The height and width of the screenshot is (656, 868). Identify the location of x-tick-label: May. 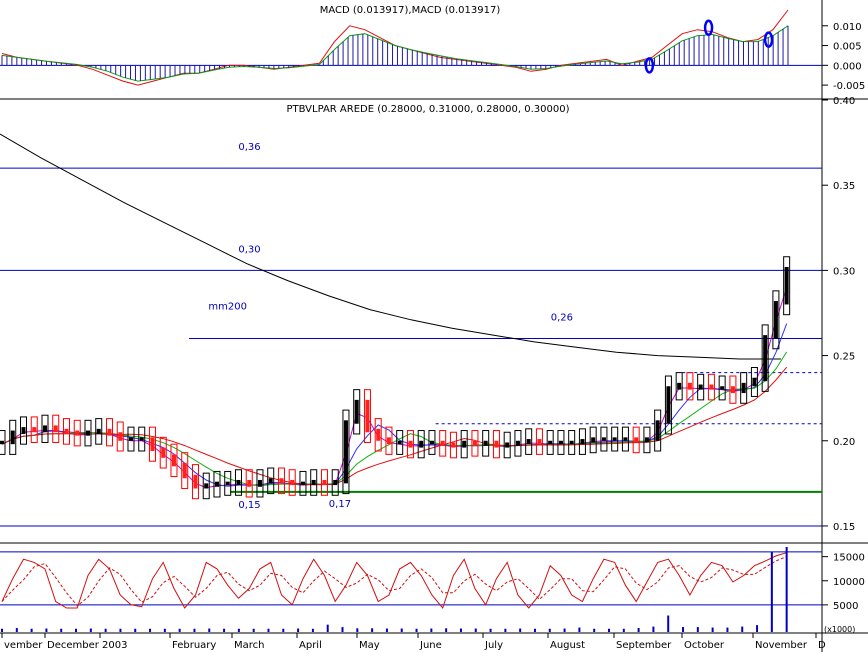
(369, 645).